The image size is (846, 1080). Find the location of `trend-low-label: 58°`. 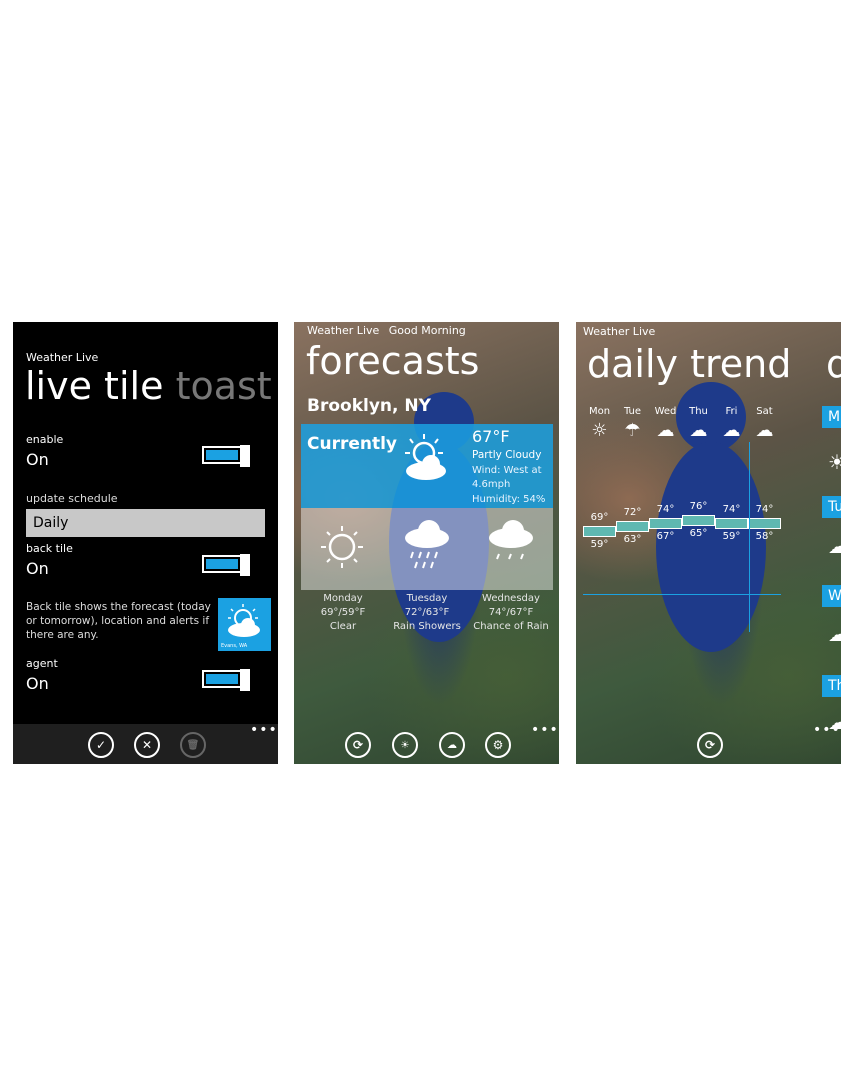

trend-low-label: 58° is located at coordinates (764, 536).